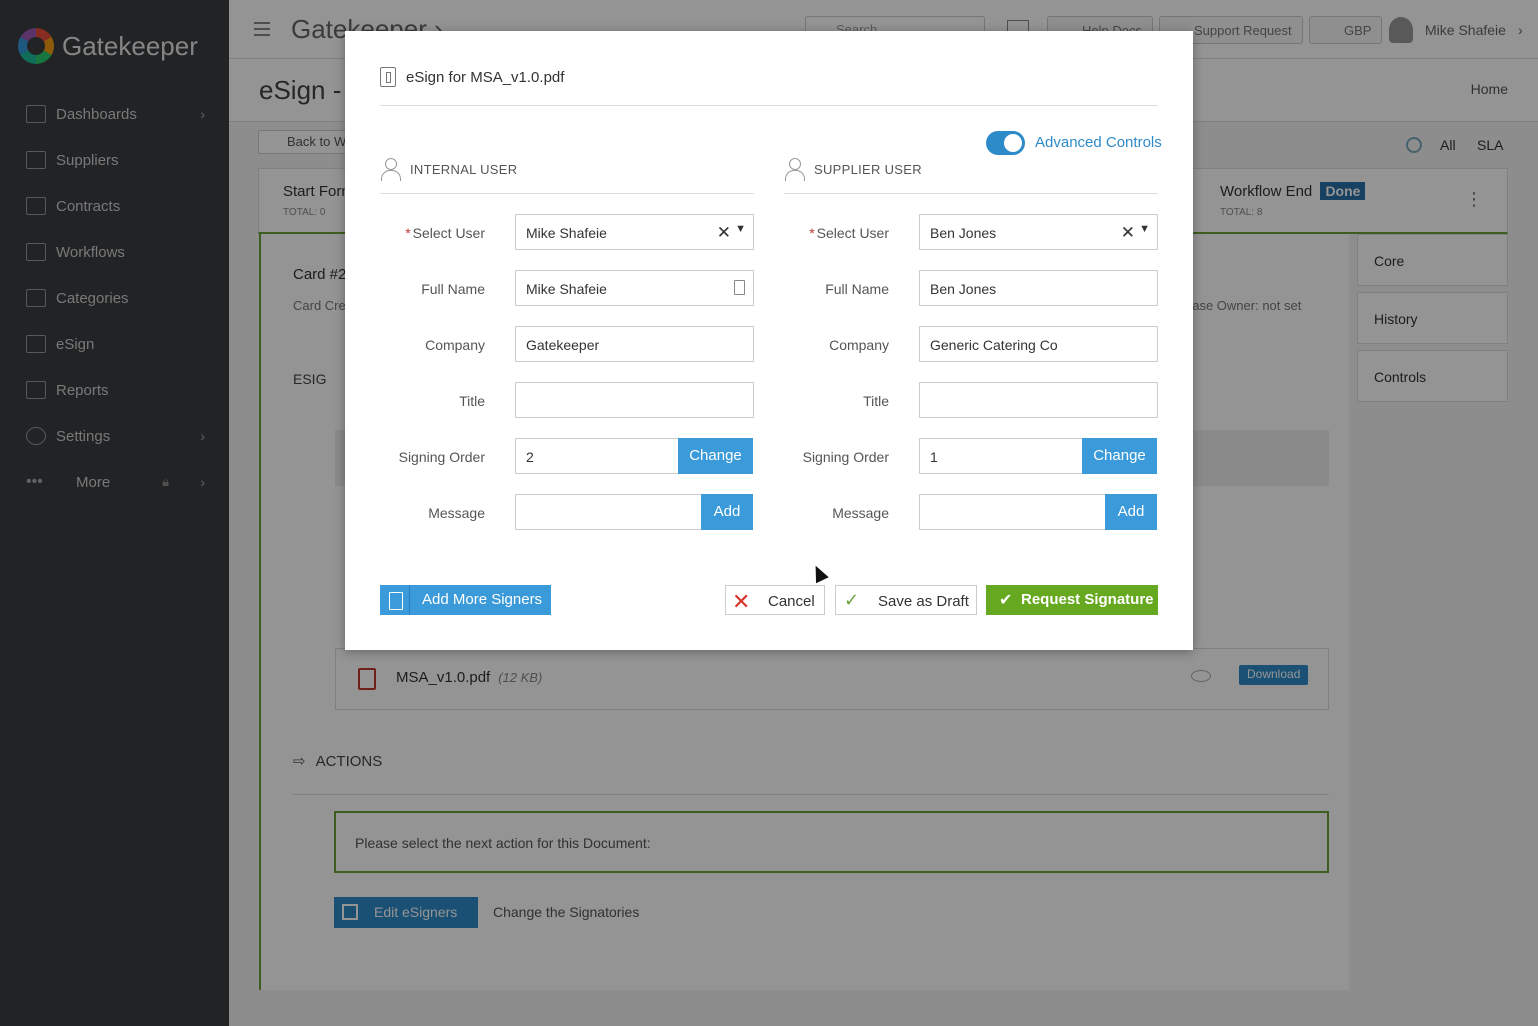 Image resolution: width=1538 pixels, height=1026 pixels. What do you see at coordinates (1098, 142) in the screenshot?
I see `advanced-controls-label: Advanced Controls` at bounding box center [1098, 142].